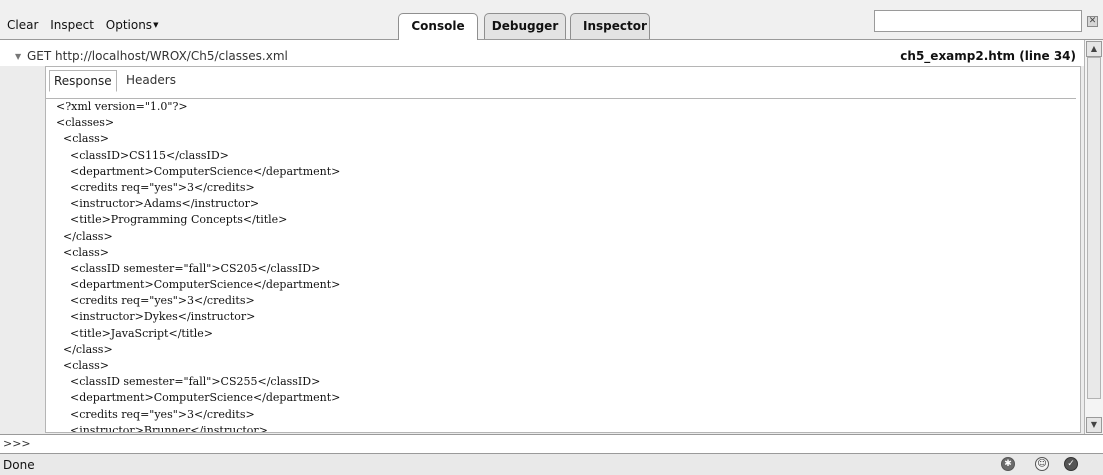  Describe the element at coordinates (188, 382) in the screenshot. I see `code-line: <classID semester="fall">CS255</classID>` at that location.